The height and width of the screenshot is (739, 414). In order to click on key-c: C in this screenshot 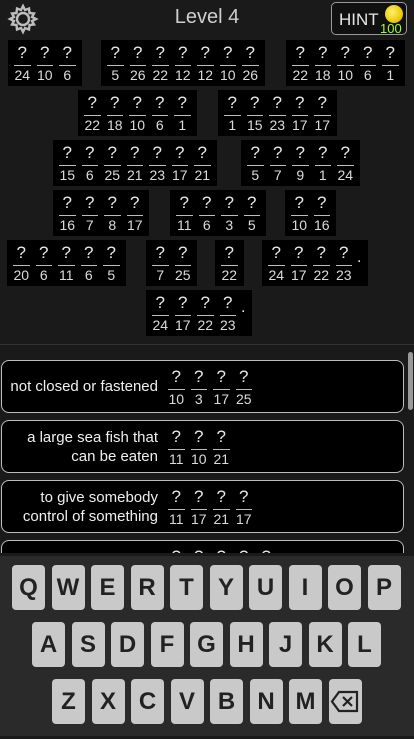, I will do `click(147, 701)`.